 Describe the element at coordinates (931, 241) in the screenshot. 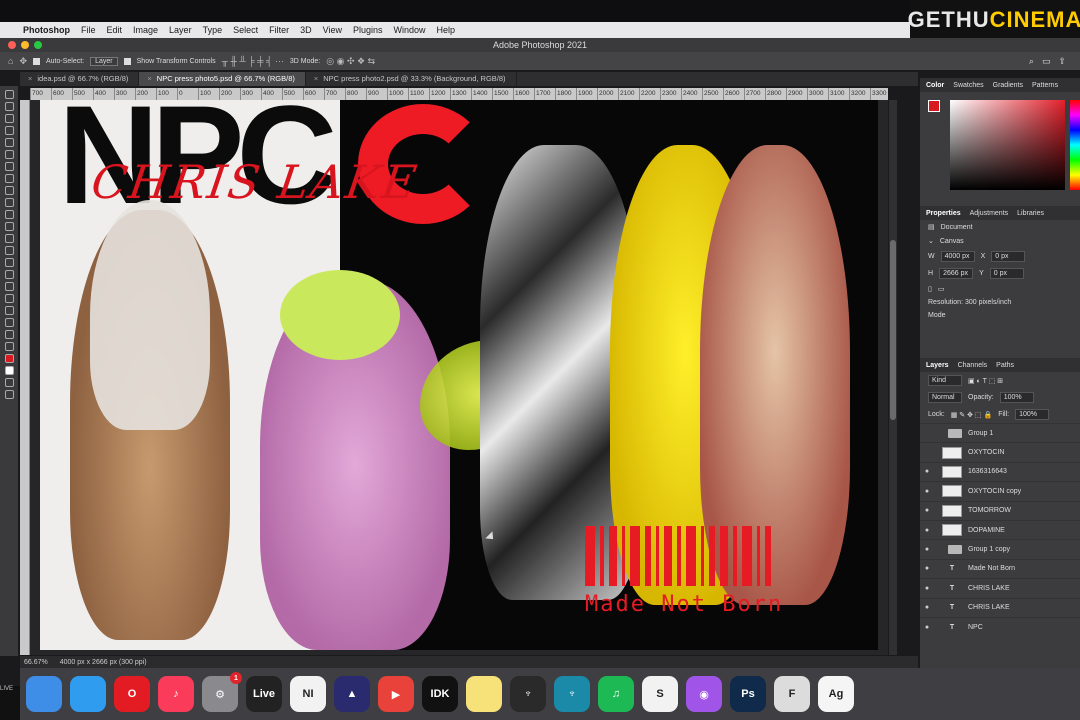

I see `chevron-down-icon: ⌄` at that location.